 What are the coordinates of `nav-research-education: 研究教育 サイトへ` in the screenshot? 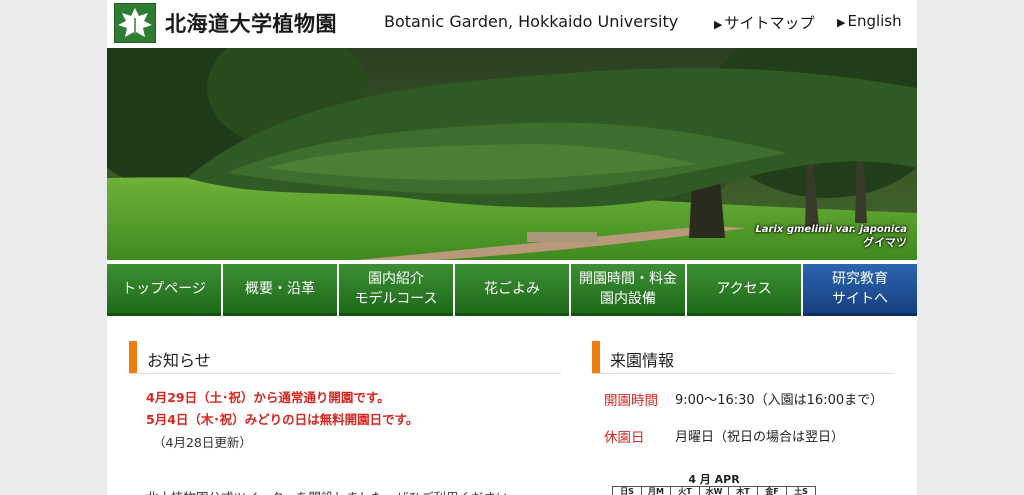 It's located at (860, 290).